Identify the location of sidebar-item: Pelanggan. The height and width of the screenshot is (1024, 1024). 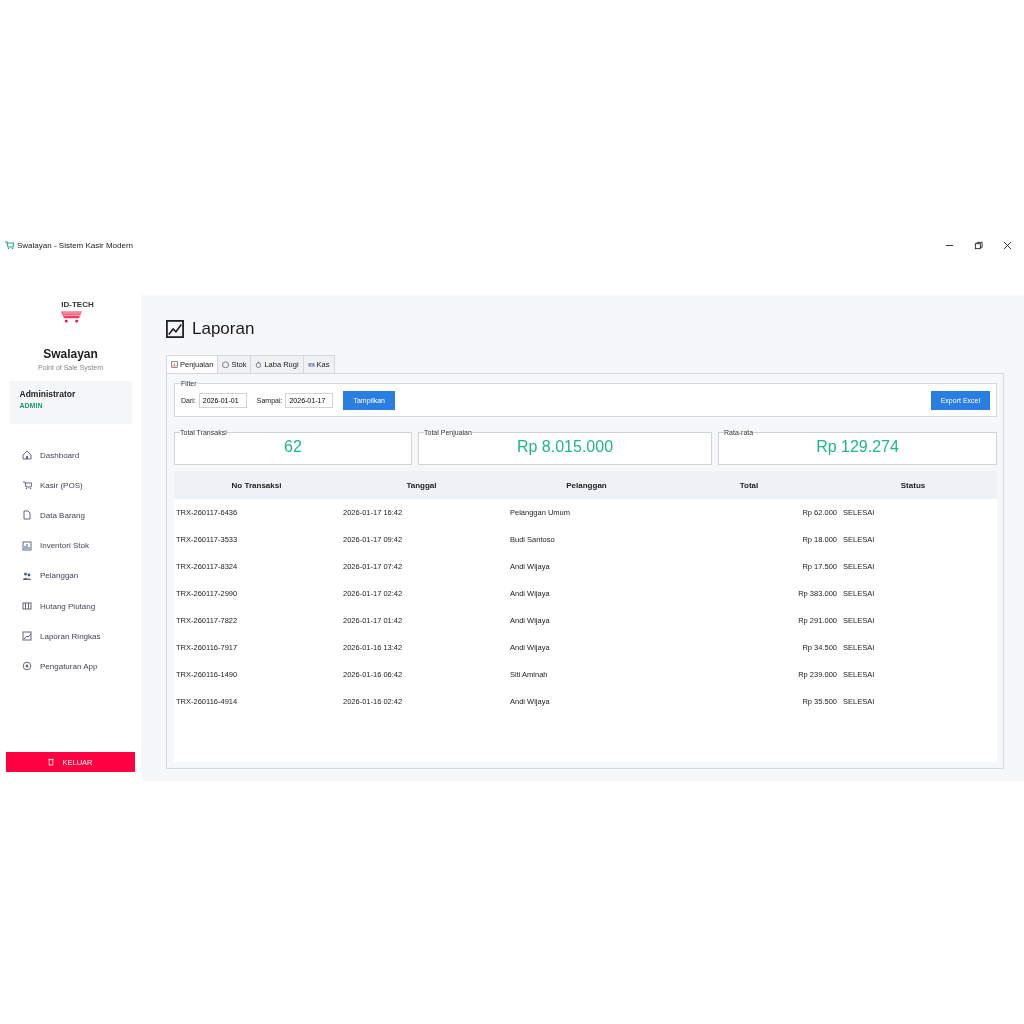
(70, 575).